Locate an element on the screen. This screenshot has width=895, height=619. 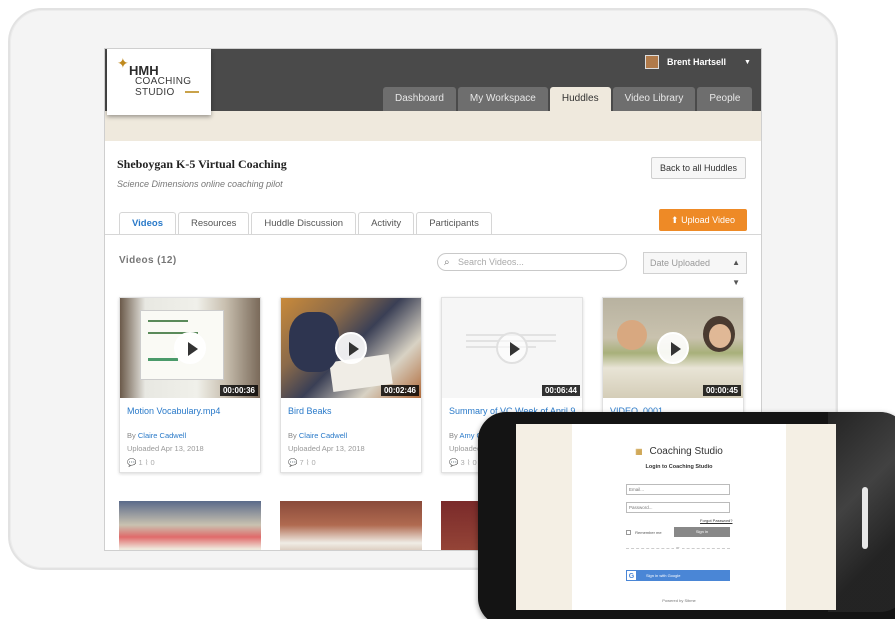
search-icon: ⌕ is located at coordinates (447, 262).